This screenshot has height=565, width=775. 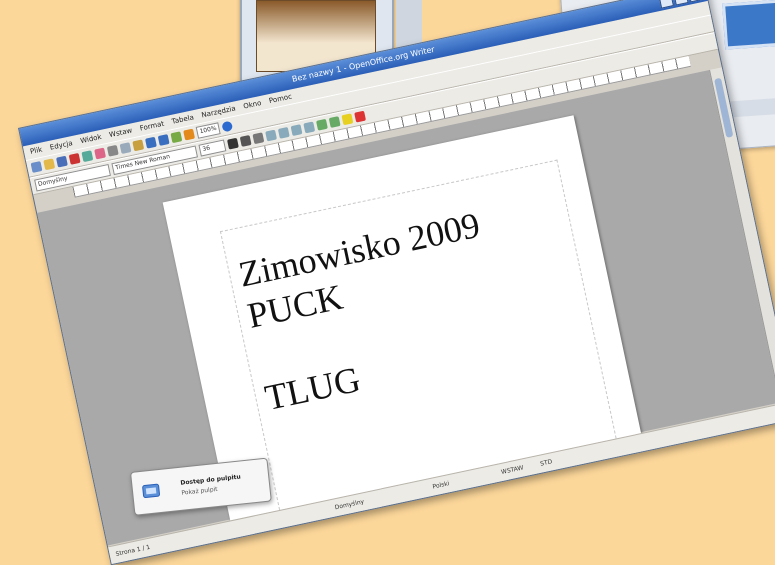 I want to click on minimize-button, so click(x=666, y=4).